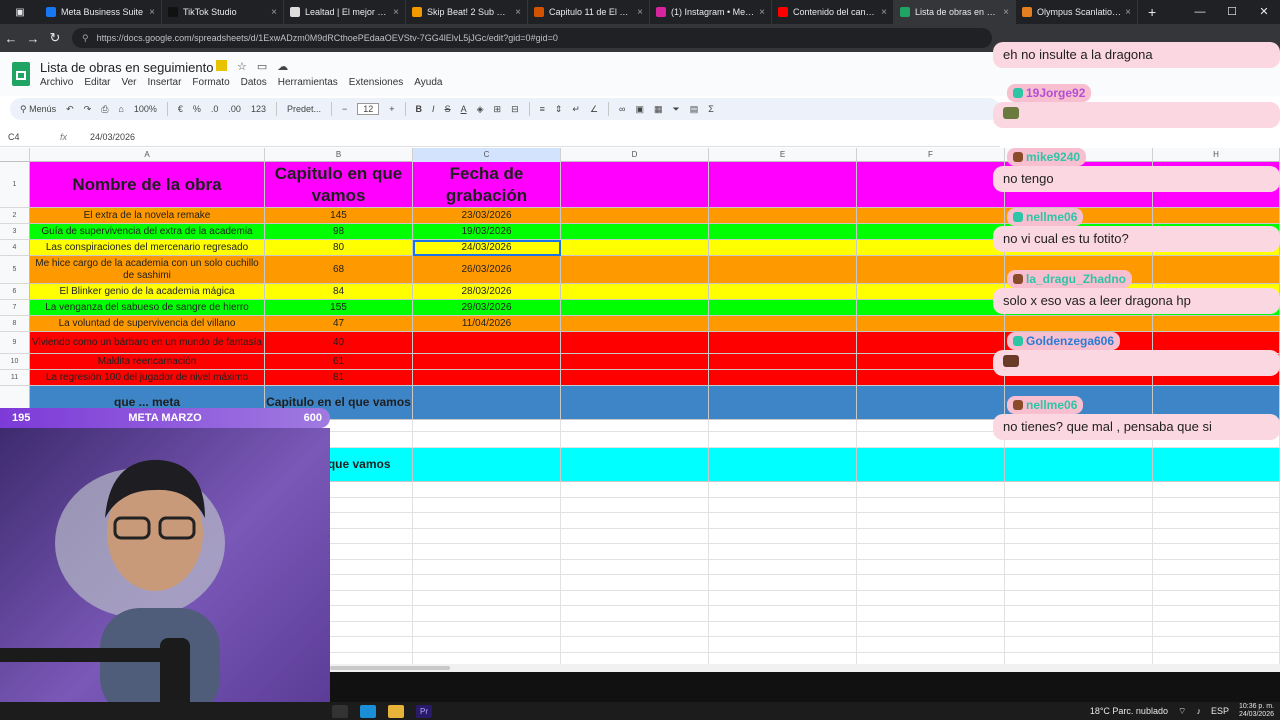 The height and width of the screenshot is (720, 1280). Describe the element at coordinates (15, 324) in the screenshot. I see `row-header: 8` at that location.